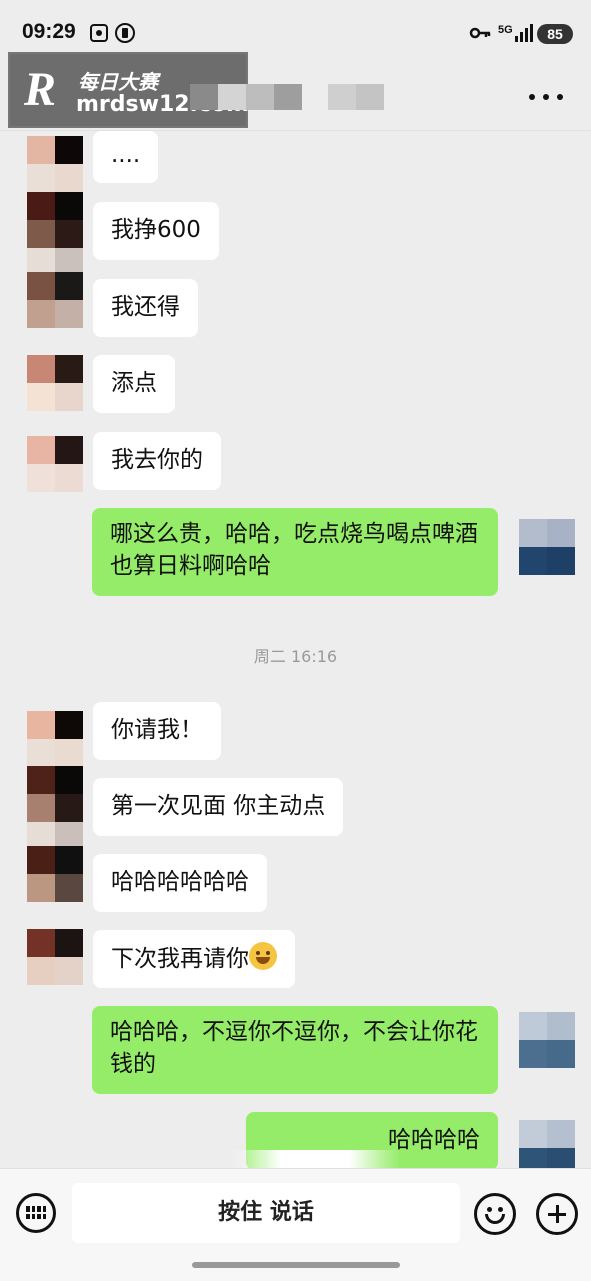  I want to click on plus-icon, so click(557, 1214).